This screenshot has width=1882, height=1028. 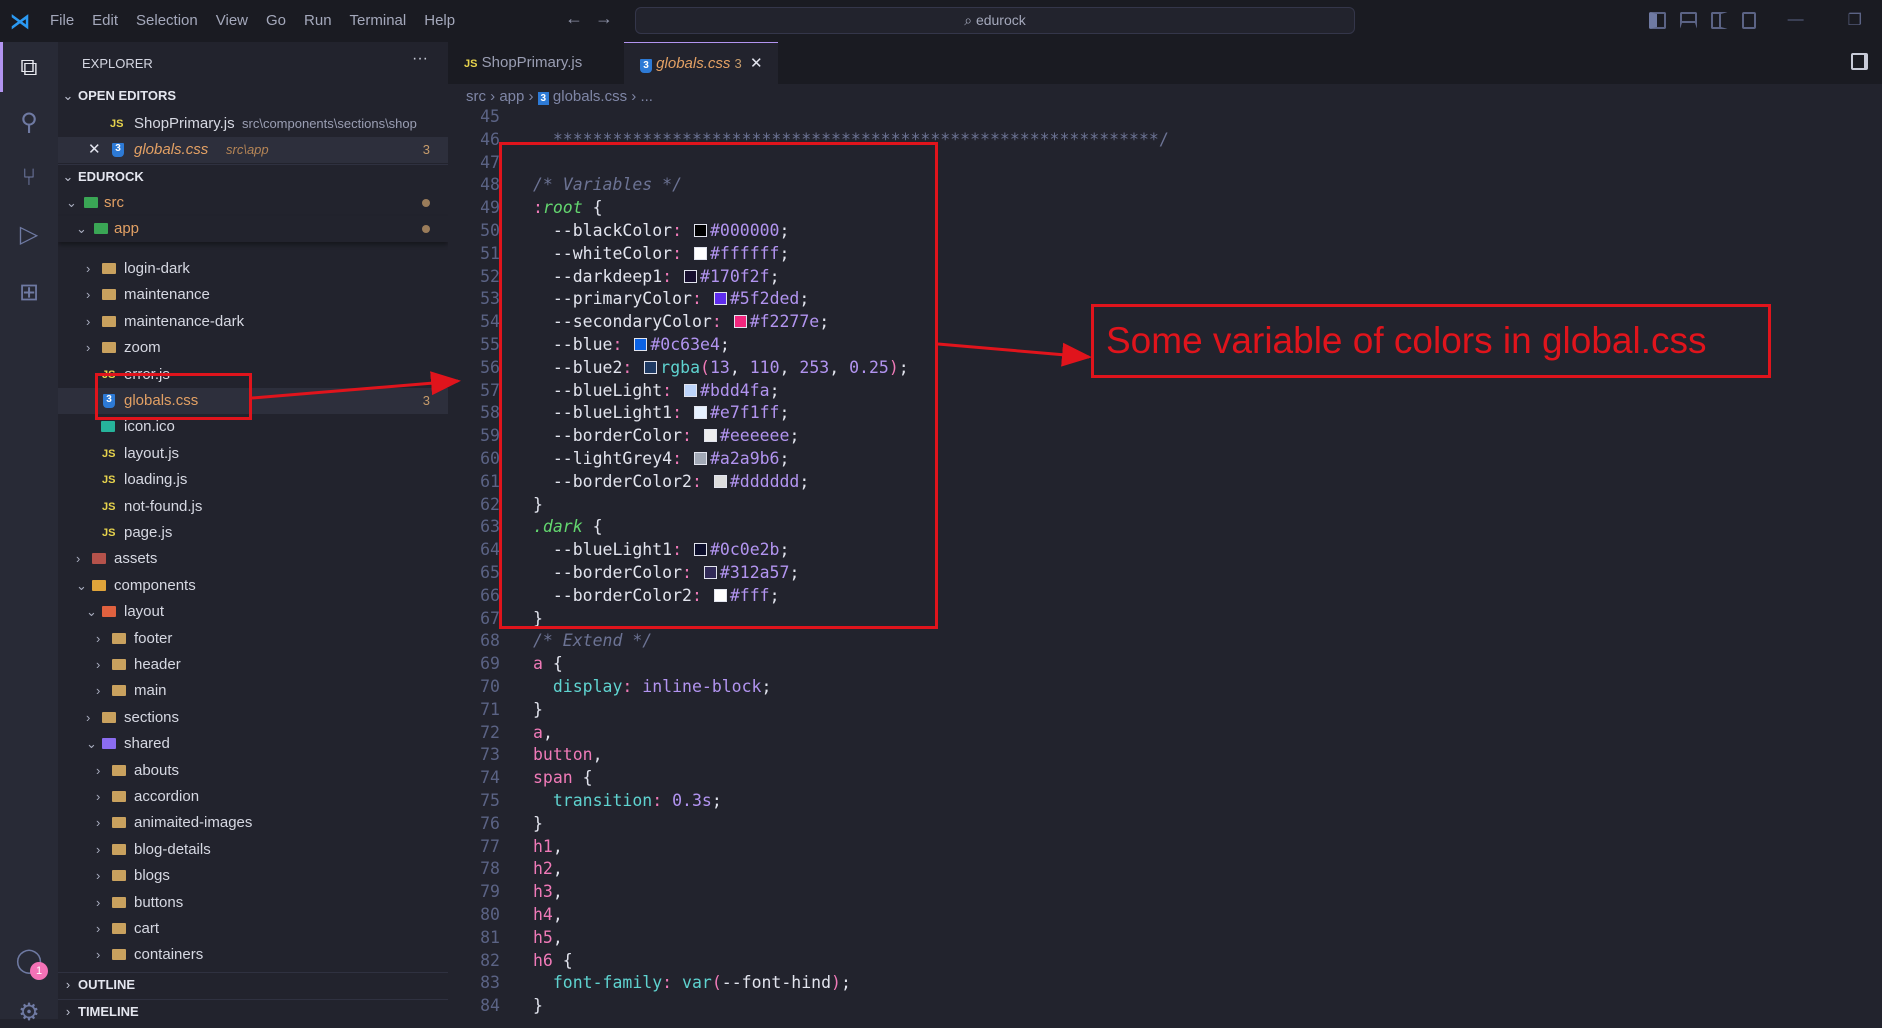 I want to click on folder-name: app, so click(x=127, y=228).